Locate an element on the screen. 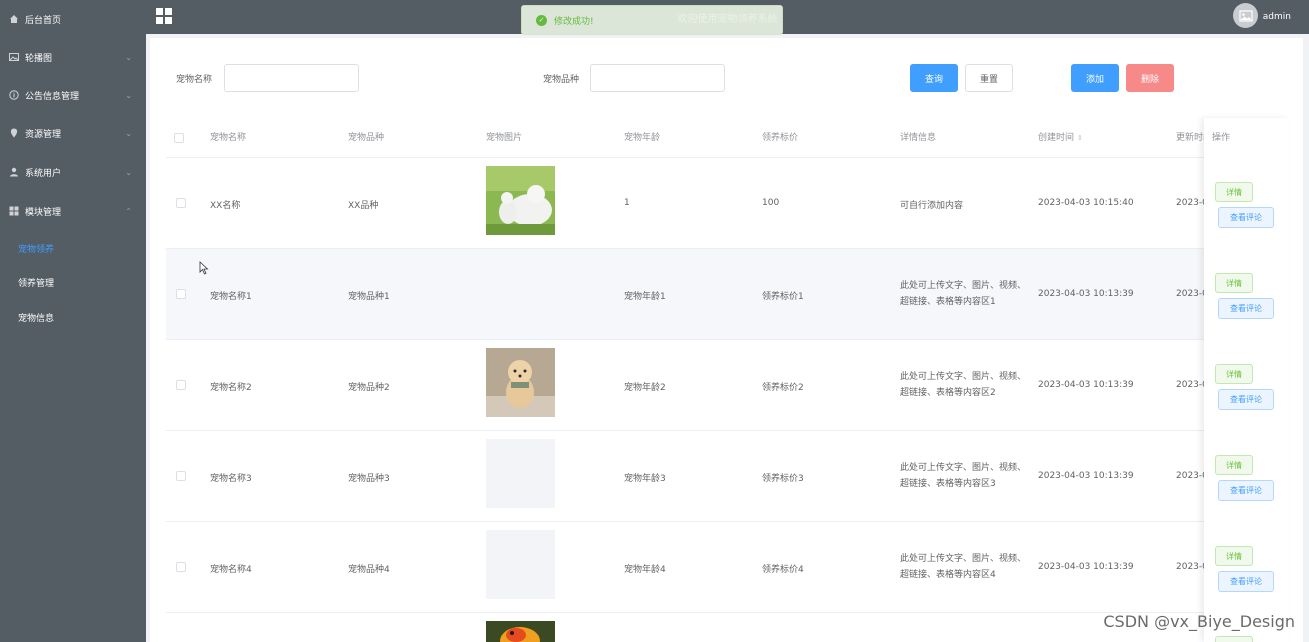 This screenshot has height=642, width=1309. sidebar-item-users: 系统用户 ⌄ is located at coordinates (73, 172).